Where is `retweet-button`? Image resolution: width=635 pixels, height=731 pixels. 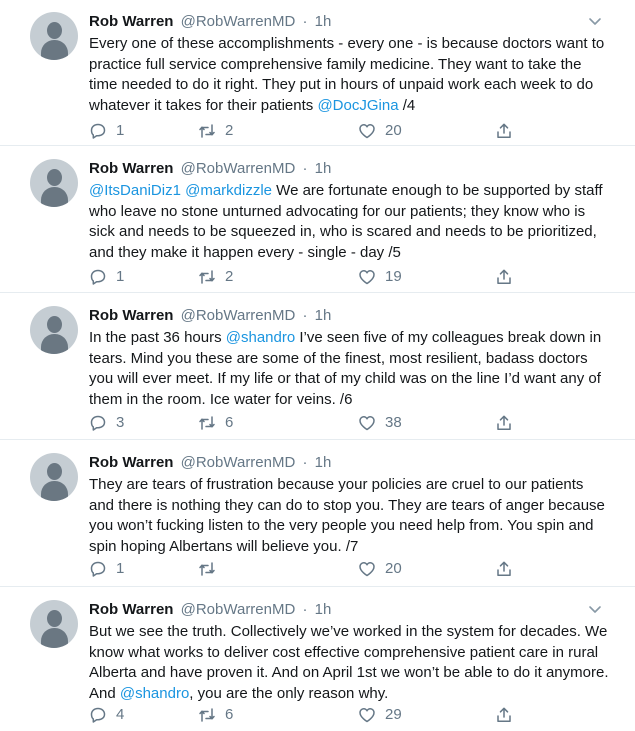
retweet-button is located at coordinates (211, 569).